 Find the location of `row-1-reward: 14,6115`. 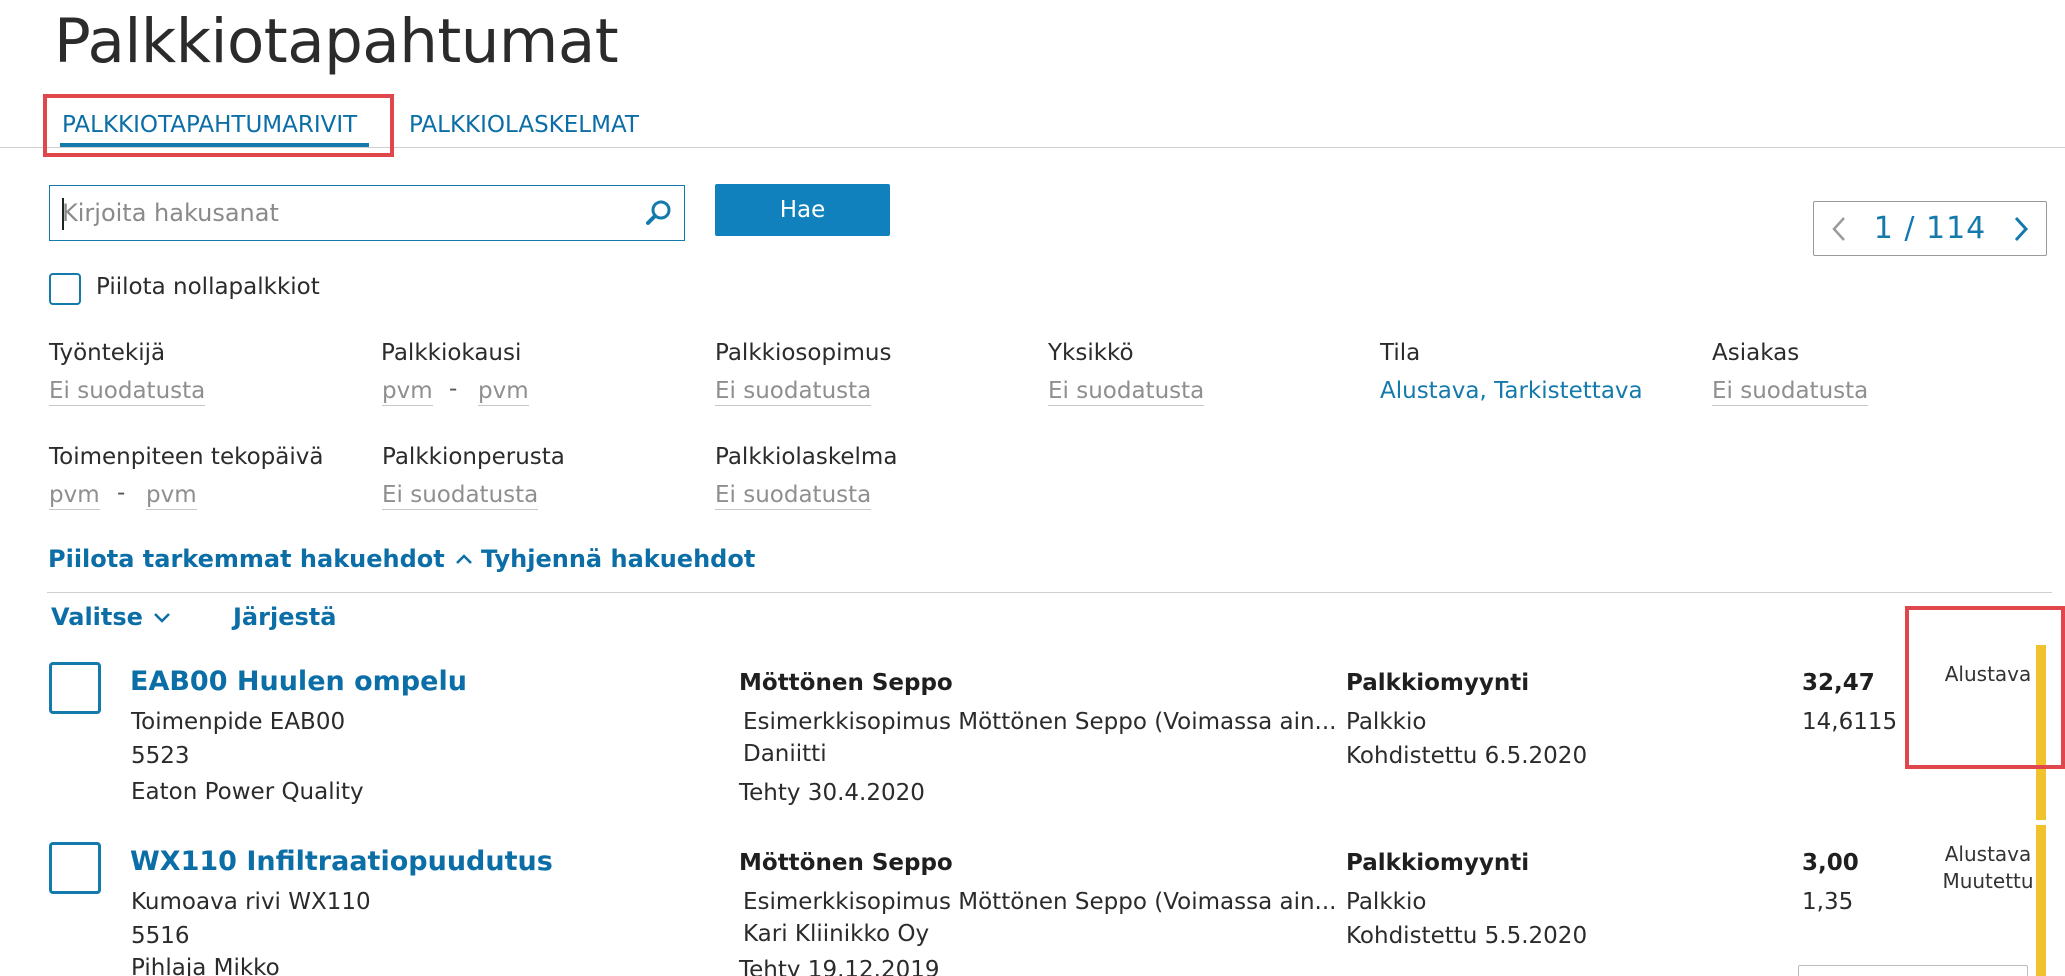

row-1-reward: 14,6115 is located at coordinates (1850, 722).